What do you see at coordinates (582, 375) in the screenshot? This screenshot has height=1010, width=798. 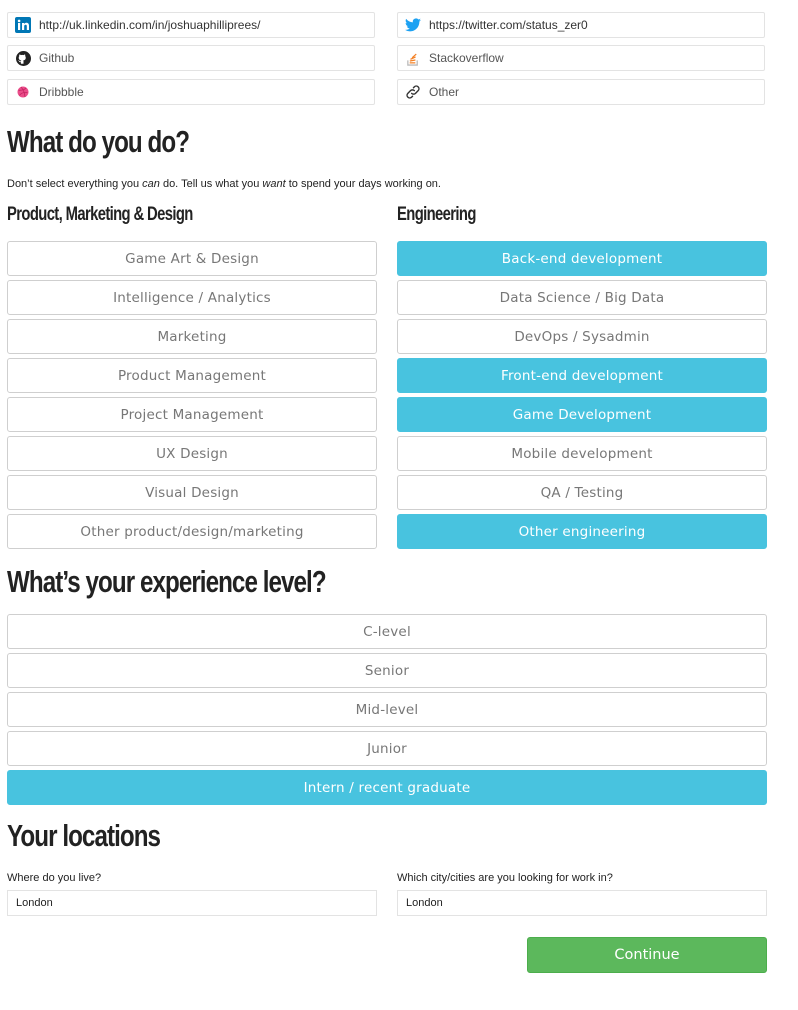 I see `engineering-option: Front-end development` at bounding box center [582, 375].